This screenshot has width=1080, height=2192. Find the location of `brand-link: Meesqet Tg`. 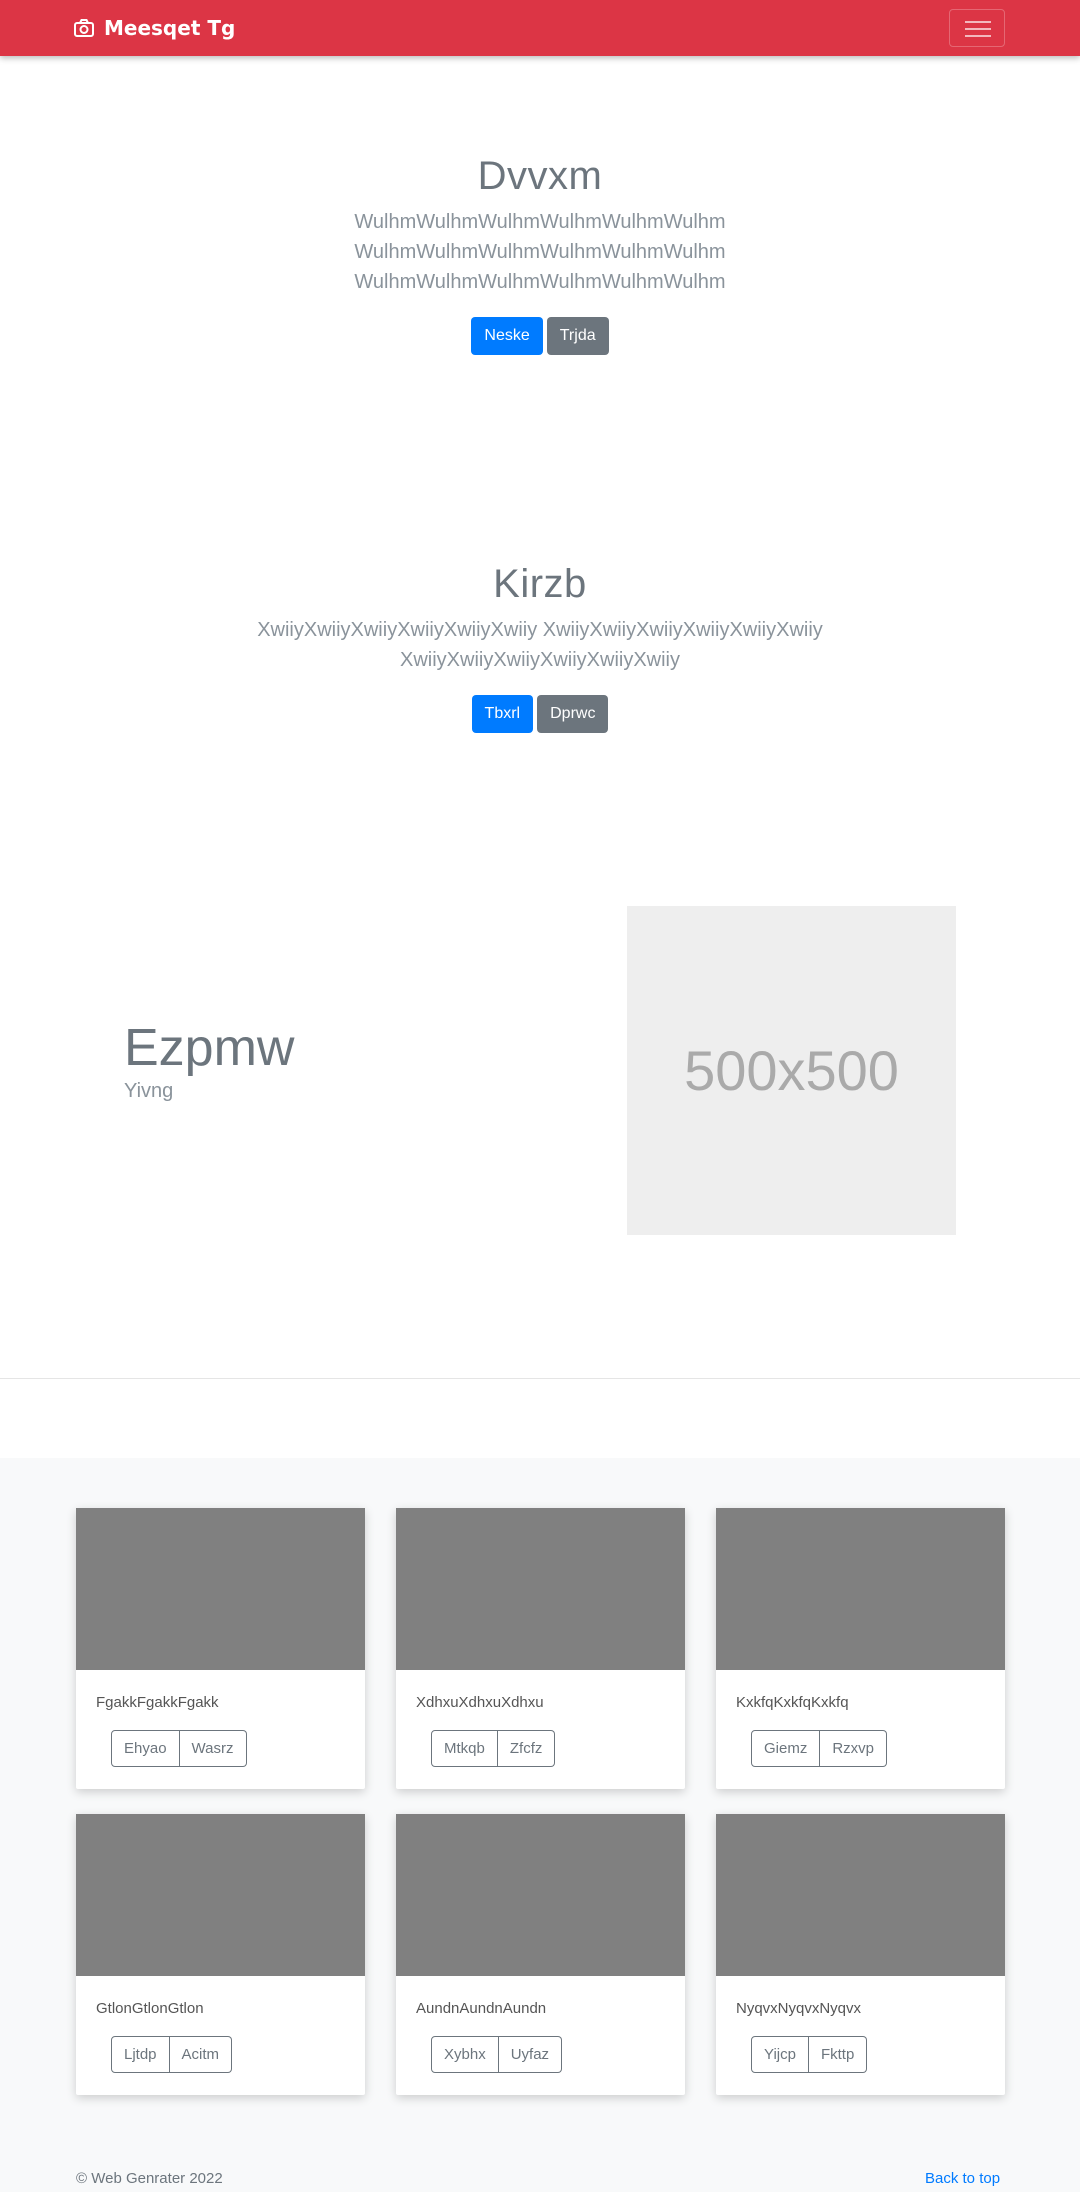

brand-link: Meesqet Tg is located at coordinates (154, 28).